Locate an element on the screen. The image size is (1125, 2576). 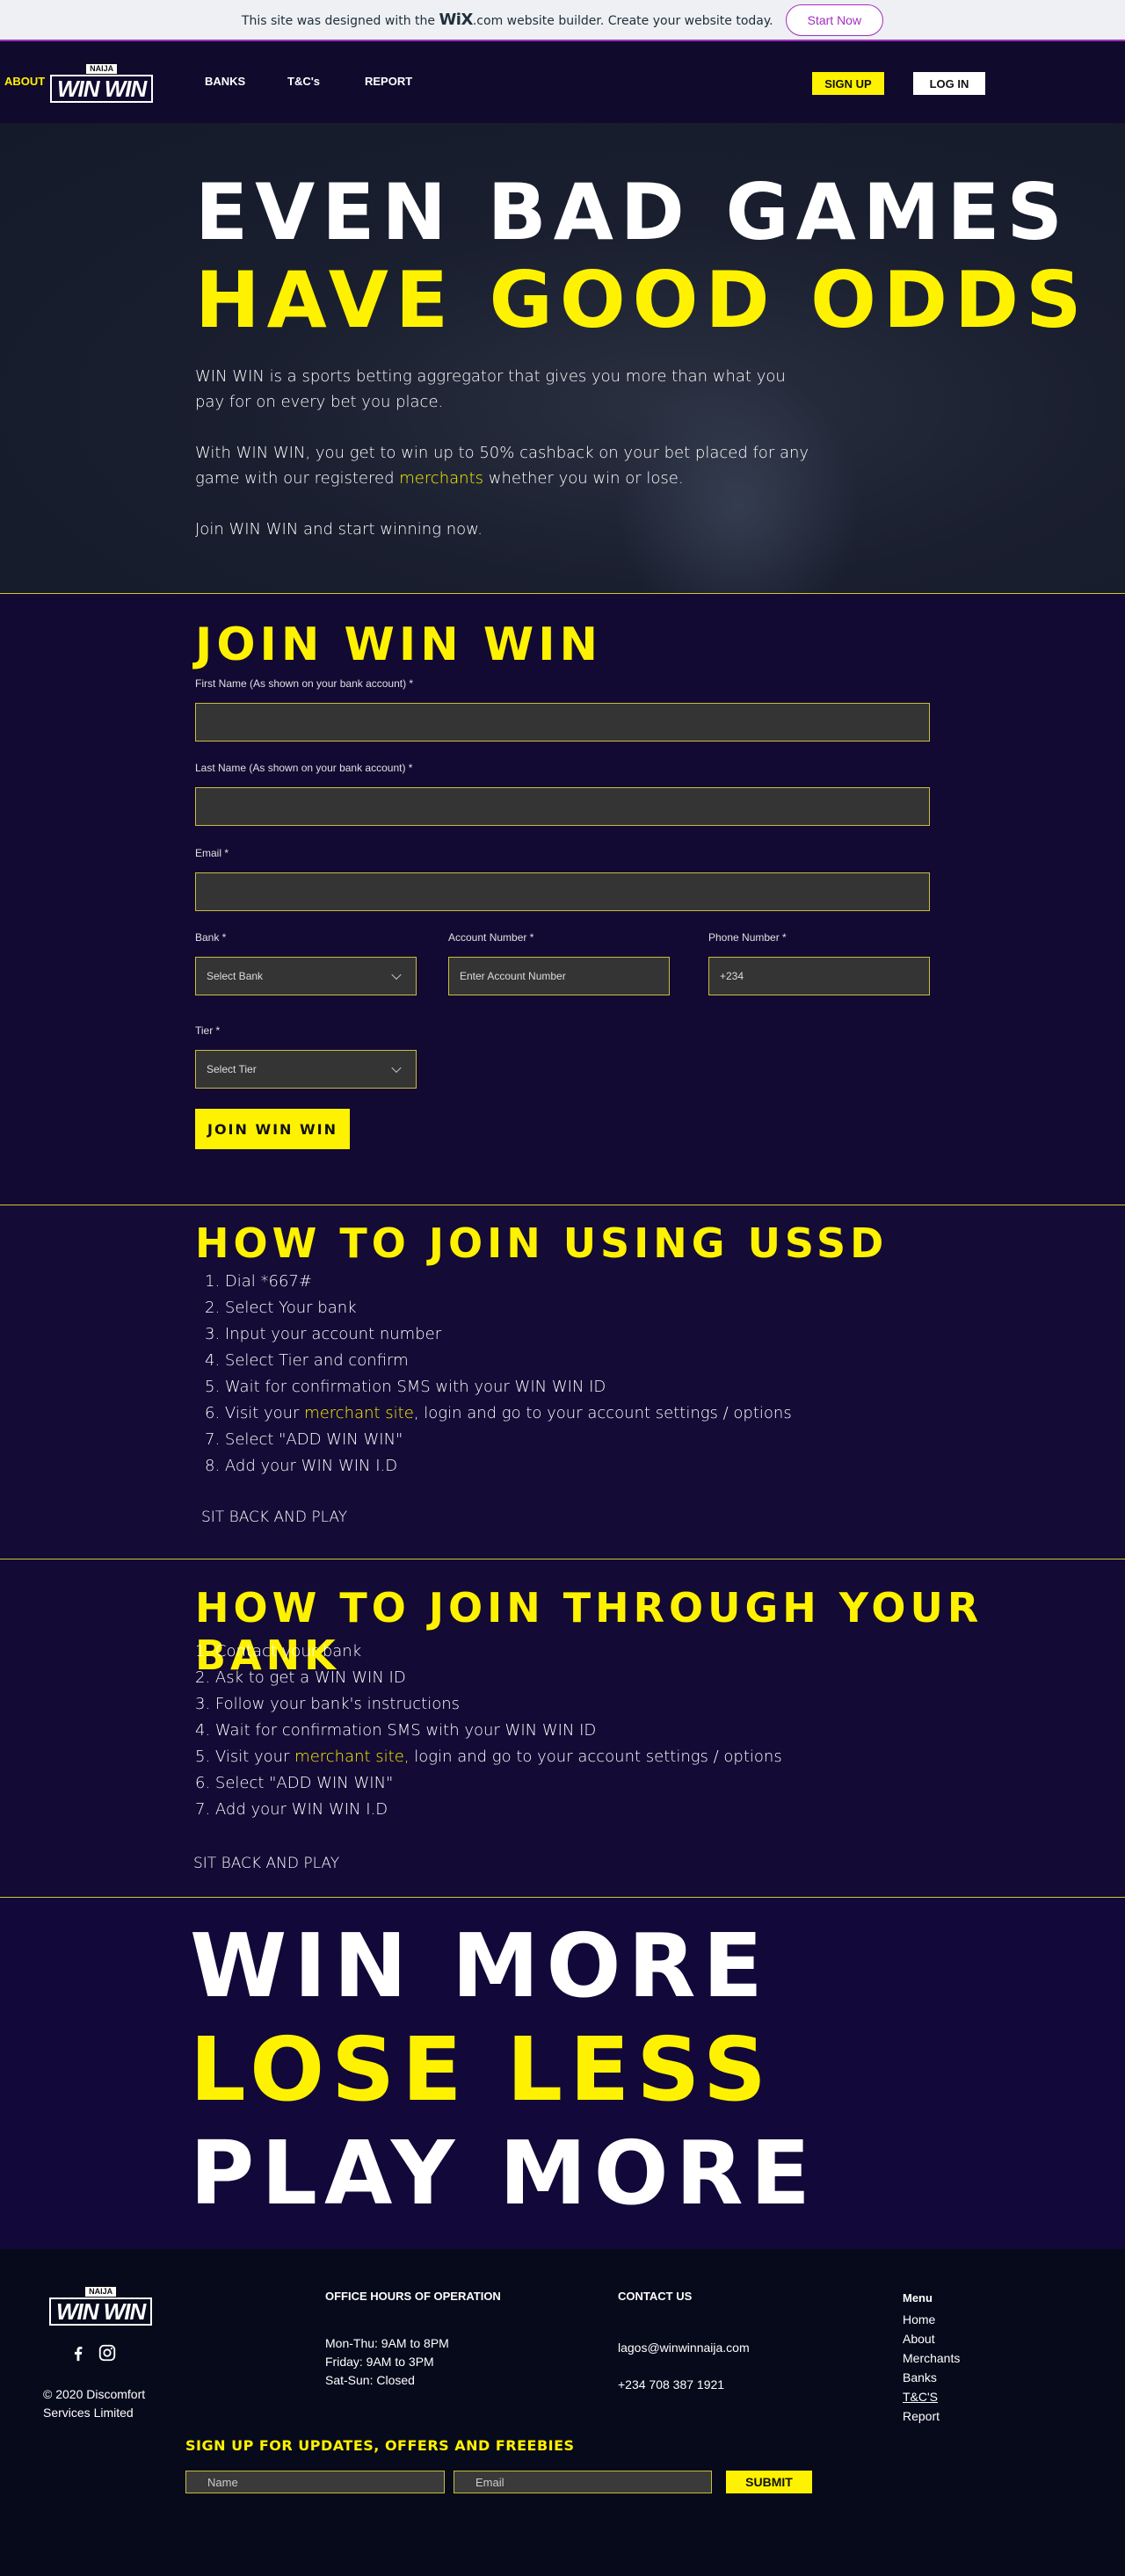
wix-logo: WiX is located at coordinates (456, 20).